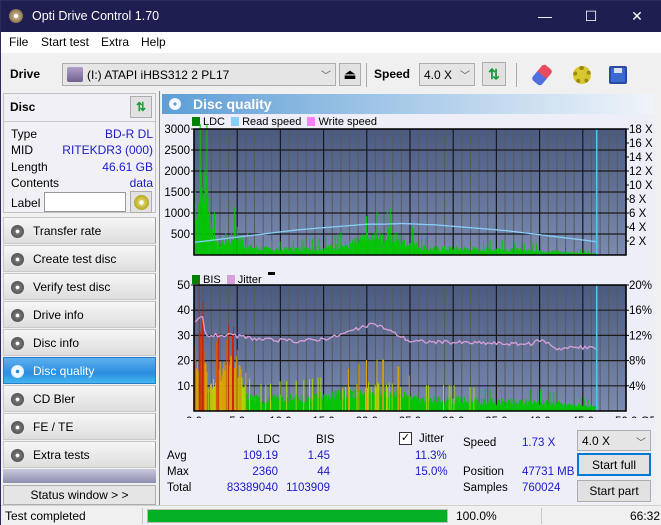 The width and height of the screenshot is (661, 525). I want to click on resize-grip-icon: ⋰, so click(653, 516).